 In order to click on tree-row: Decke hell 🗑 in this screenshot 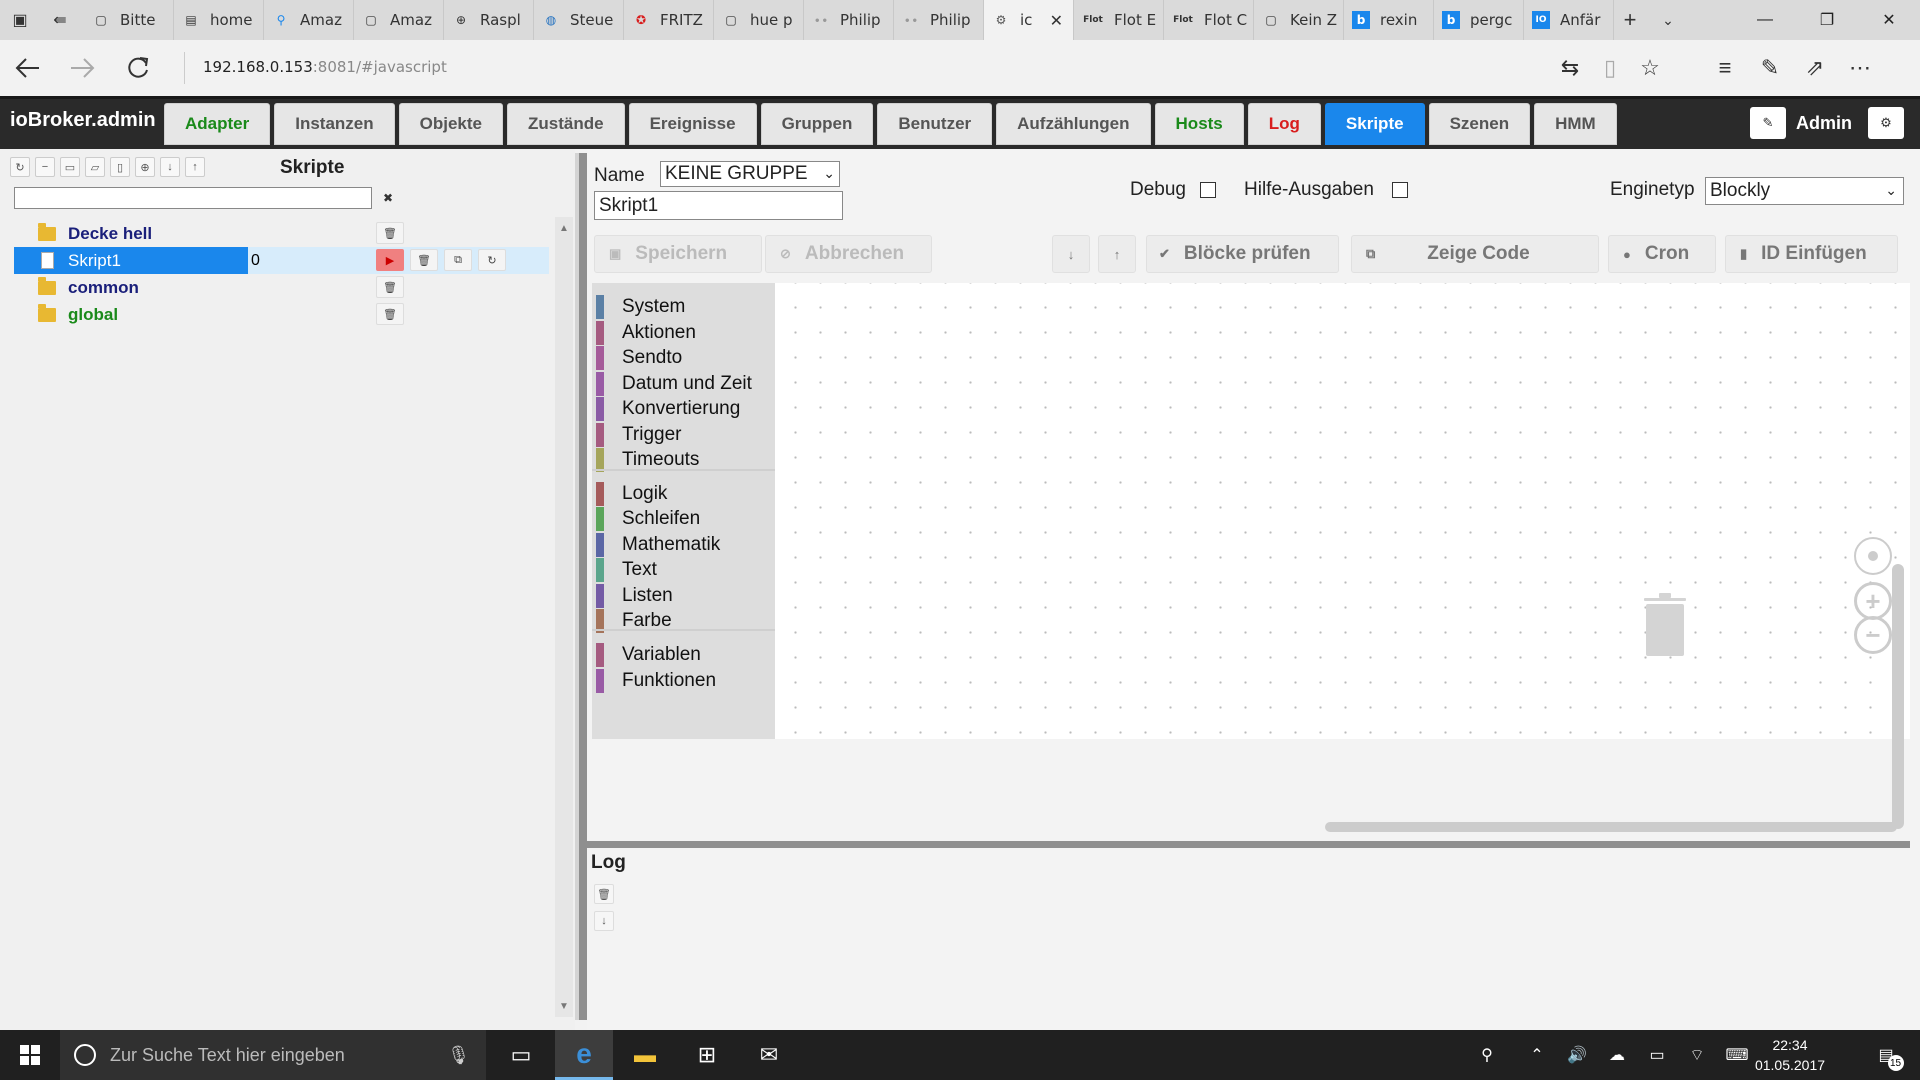, I will do `click(281, 233)`.